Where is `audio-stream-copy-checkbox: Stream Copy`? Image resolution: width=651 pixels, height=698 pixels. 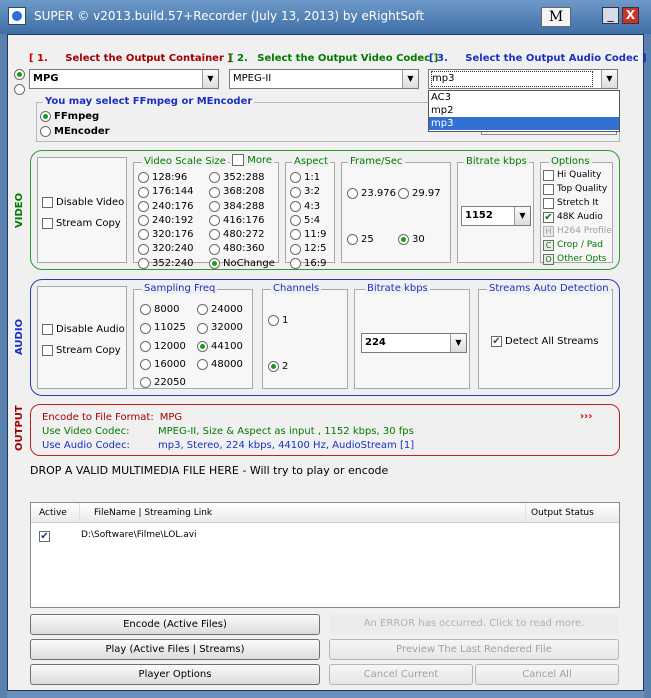
audio-stream-copy-checkbox: Stream Copy is located at coordinates (81, 351).